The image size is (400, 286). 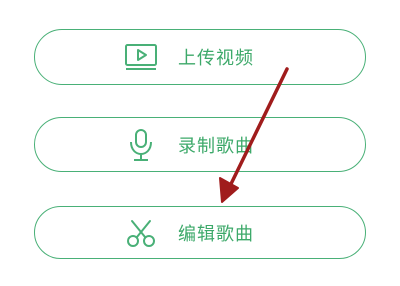 I want to click on video-play-icon, so click(x=141, y=57).